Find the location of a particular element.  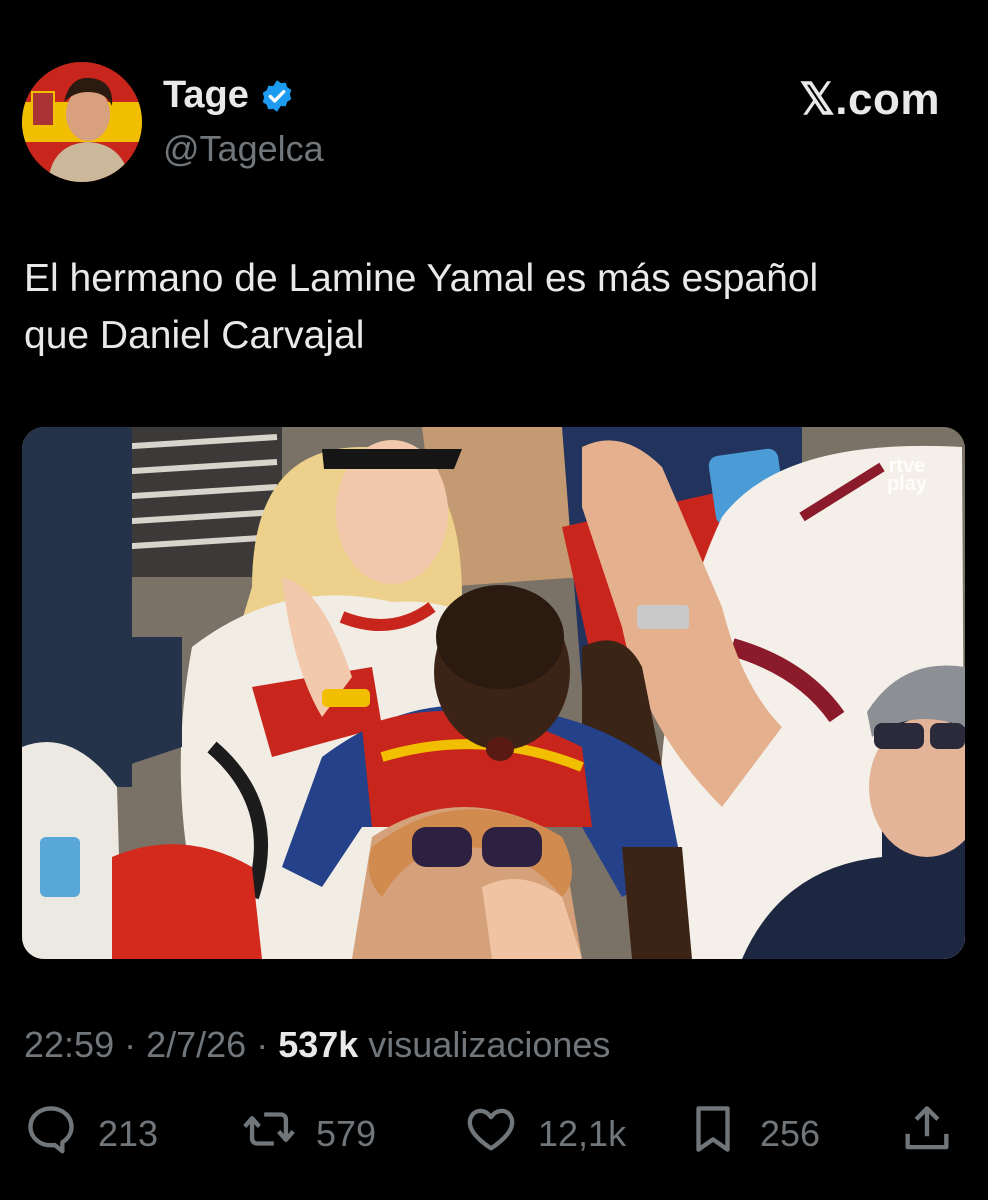

verified-badge-icon is located at coordinates (277, 96).